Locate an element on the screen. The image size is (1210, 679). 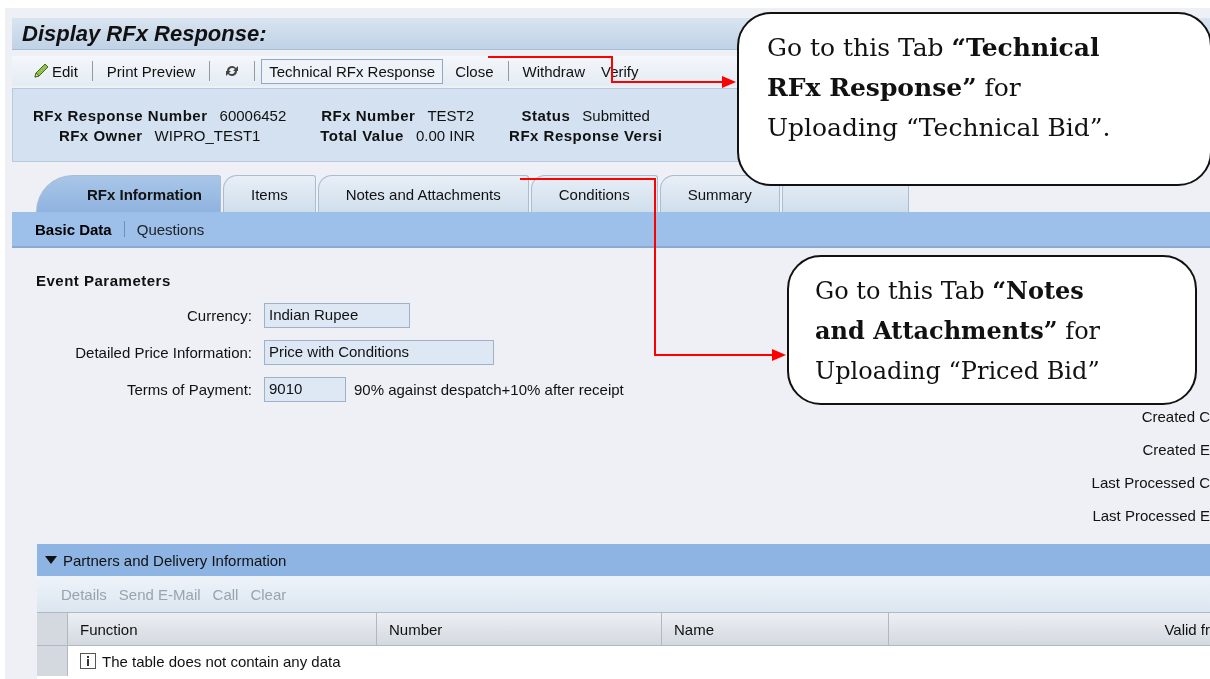
toolbar-button: Print Preview is located at coordinates (151, 71).